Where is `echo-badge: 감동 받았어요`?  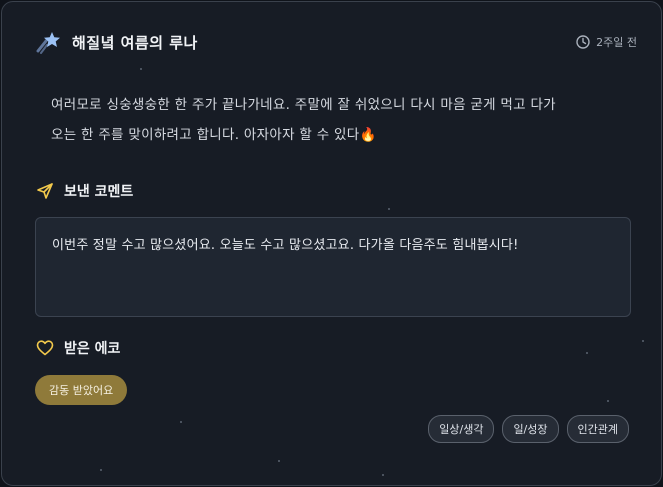
echo-badge: 감동 받았어요 is located at coordinates (81, 390).